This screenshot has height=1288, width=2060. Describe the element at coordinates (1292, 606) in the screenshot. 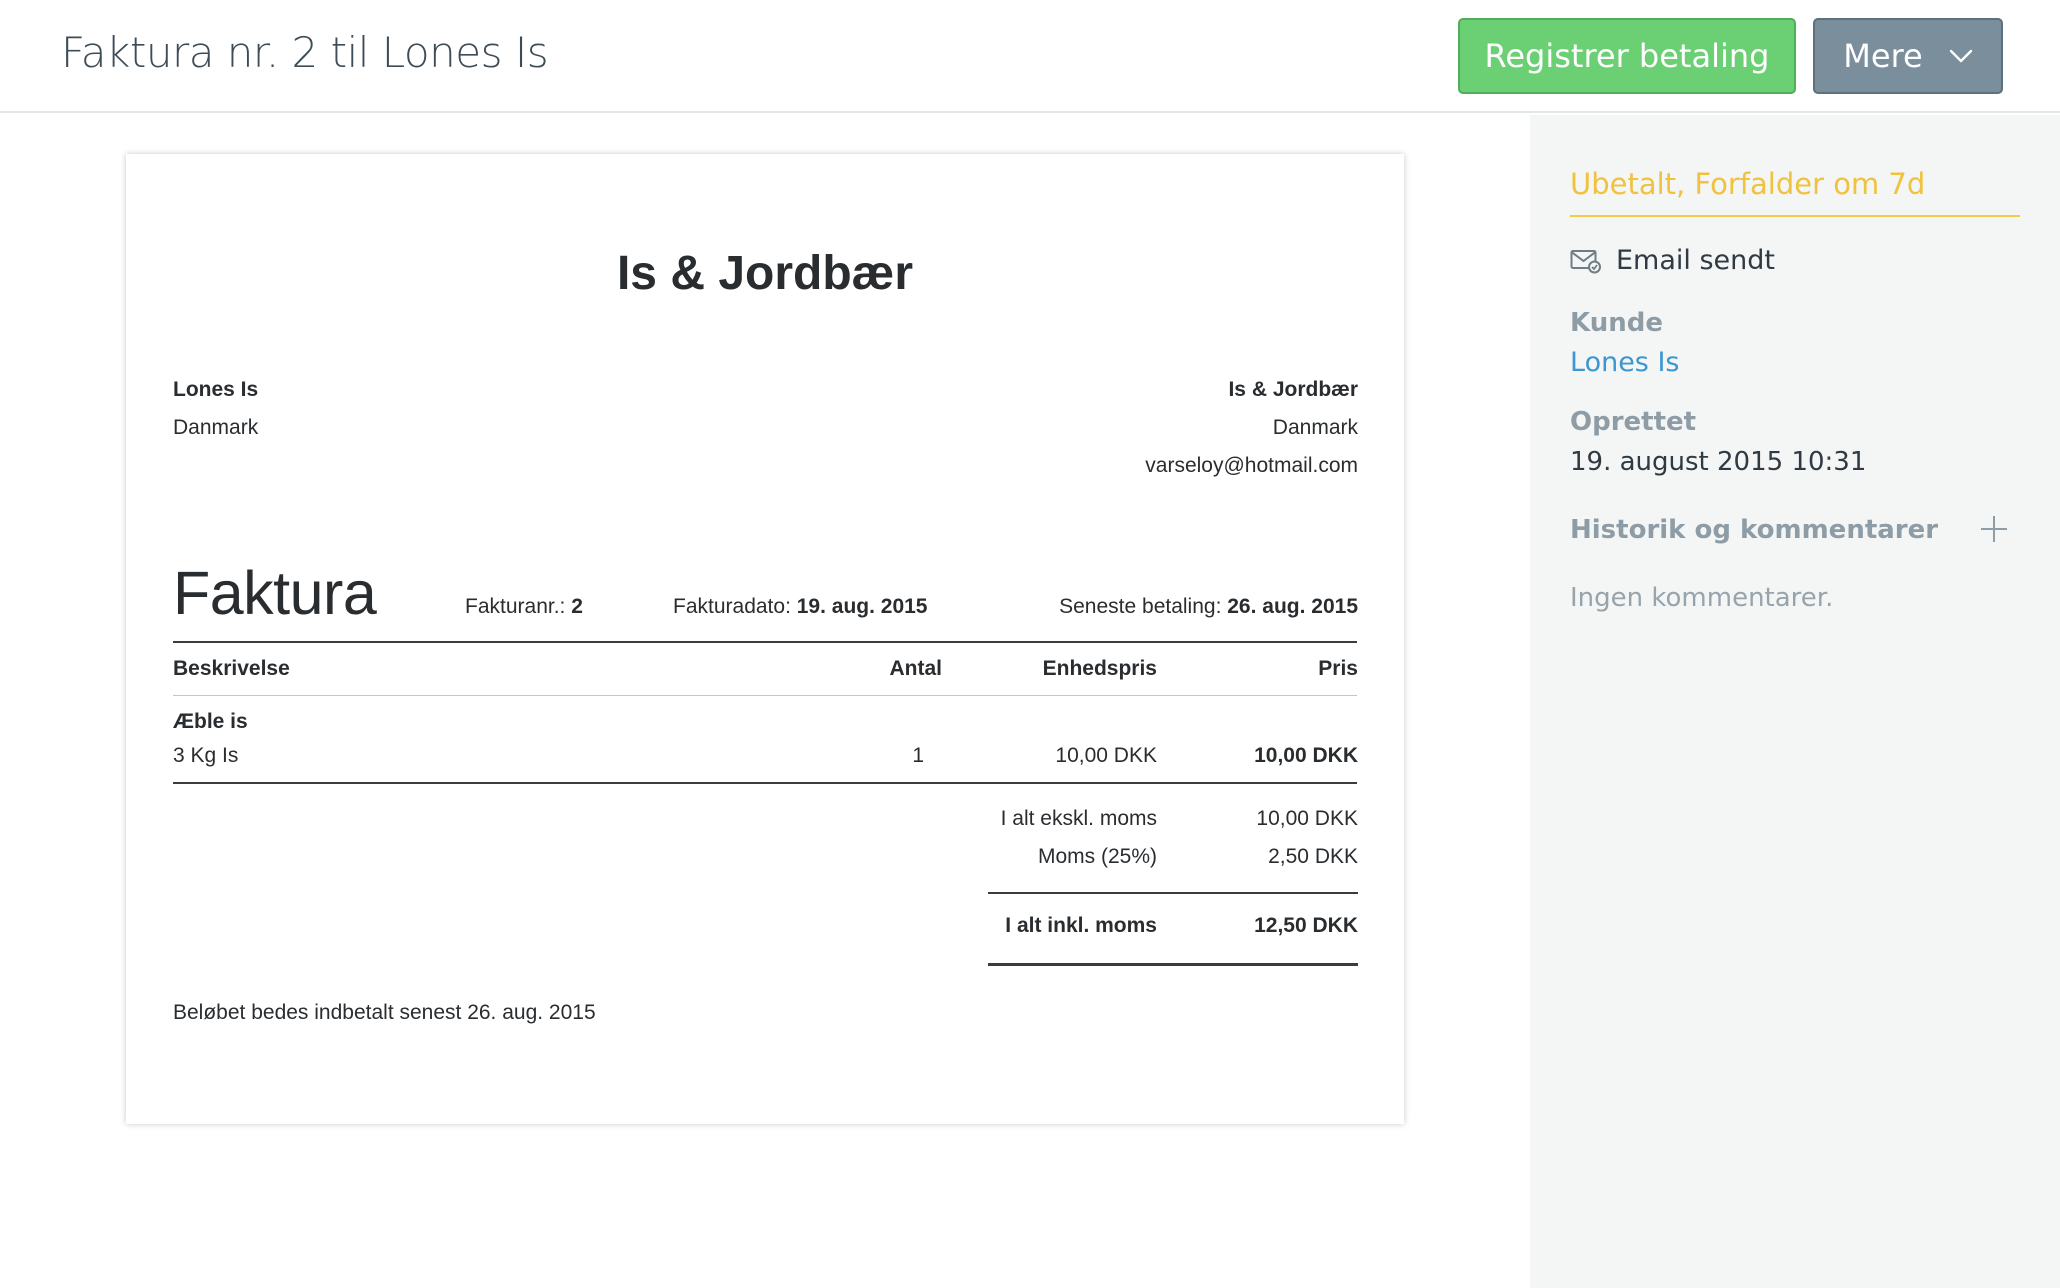

I see `invoice-due-value: 26. aug. 2015` at that location.